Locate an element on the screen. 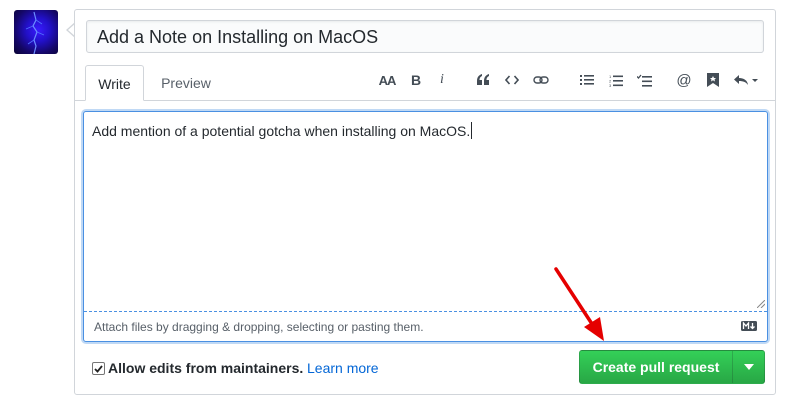  italic-icon: i is located at coordinates (442, 80).